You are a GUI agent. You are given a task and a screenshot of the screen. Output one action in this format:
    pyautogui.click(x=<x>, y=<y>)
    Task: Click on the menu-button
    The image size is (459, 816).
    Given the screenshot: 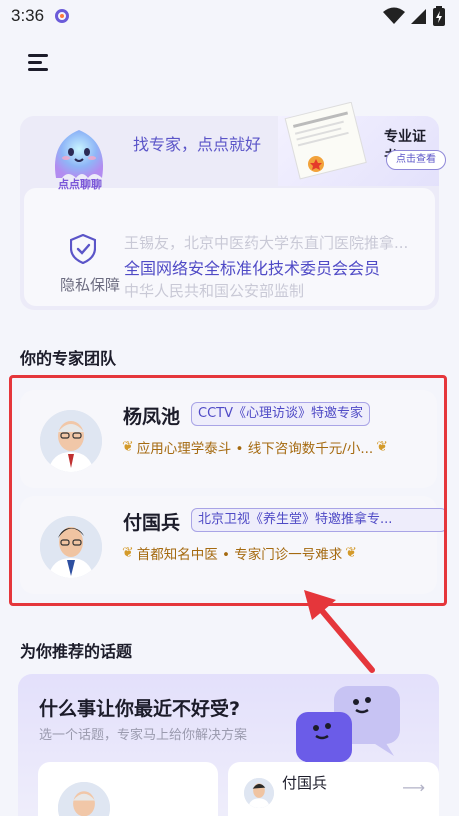 What is the action you would take?
    pyautogui.click(x=40, y=62)
    